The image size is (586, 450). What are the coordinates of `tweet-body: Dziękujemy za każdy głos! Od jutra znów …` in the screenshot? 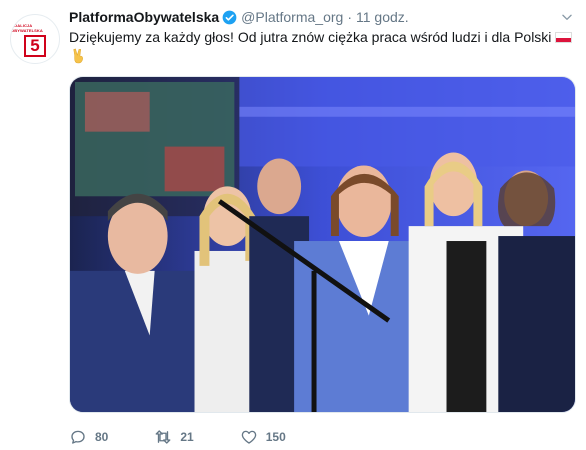 It's located at (310, 37).